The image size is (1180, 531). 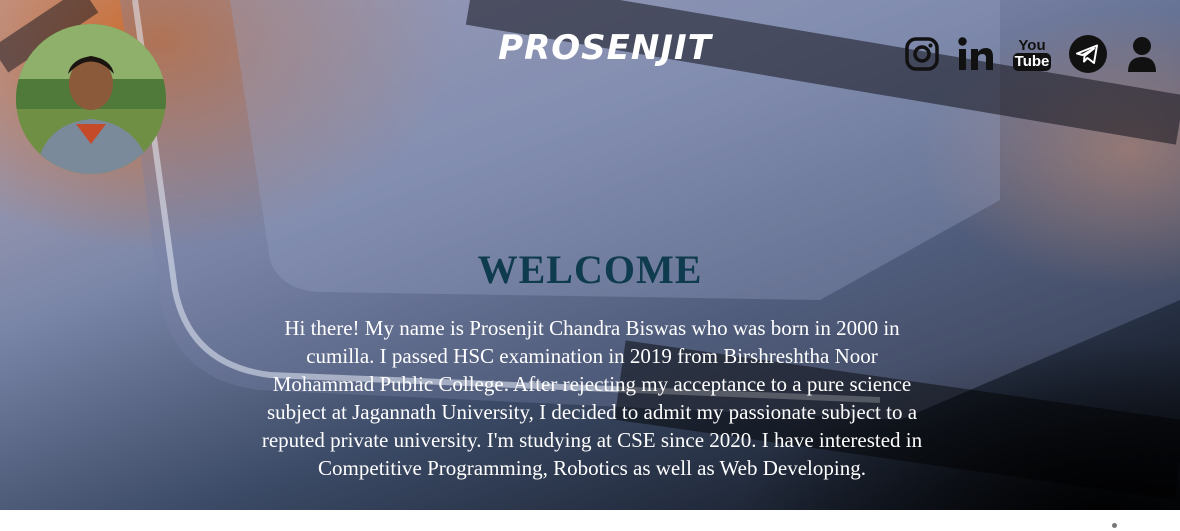 I want to click on youtube-tube-text: Tube, so click(x=1032, y=61).